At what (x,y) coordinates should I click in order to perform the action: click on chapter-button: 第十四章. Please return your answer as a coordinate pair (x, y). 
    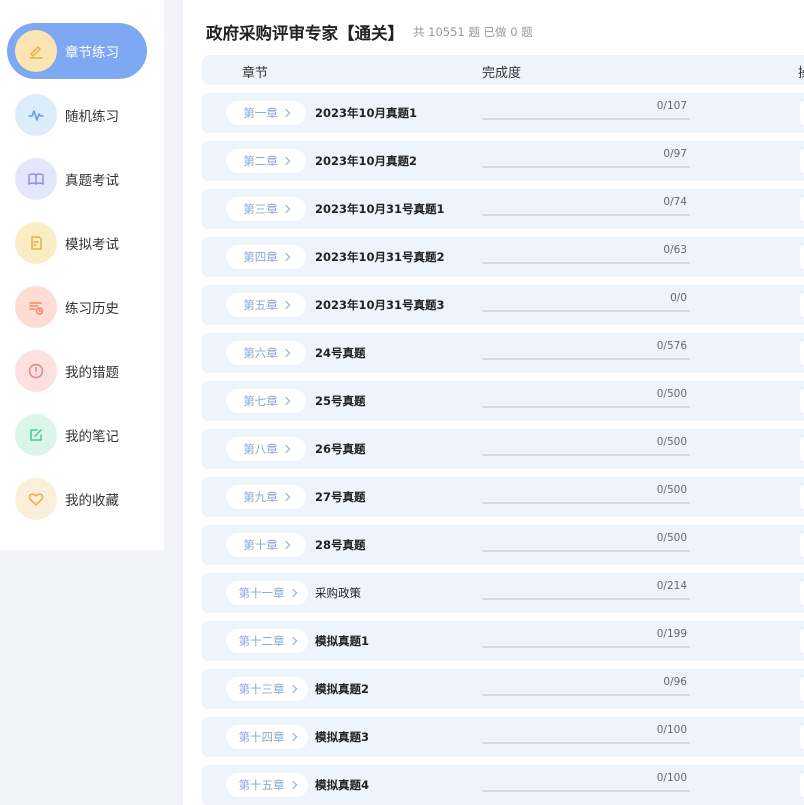
    Looking at the image, I should click on (267, 737).